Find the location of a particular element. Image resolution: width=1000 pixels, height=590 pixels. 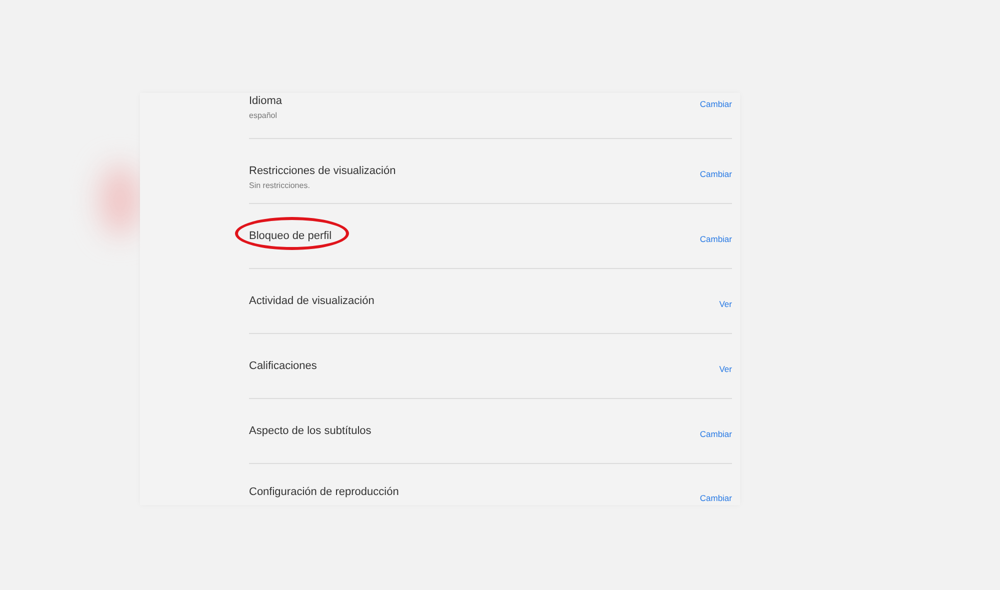

setting-title: Bloqueo de perfil is located at coordinates (290, 236).